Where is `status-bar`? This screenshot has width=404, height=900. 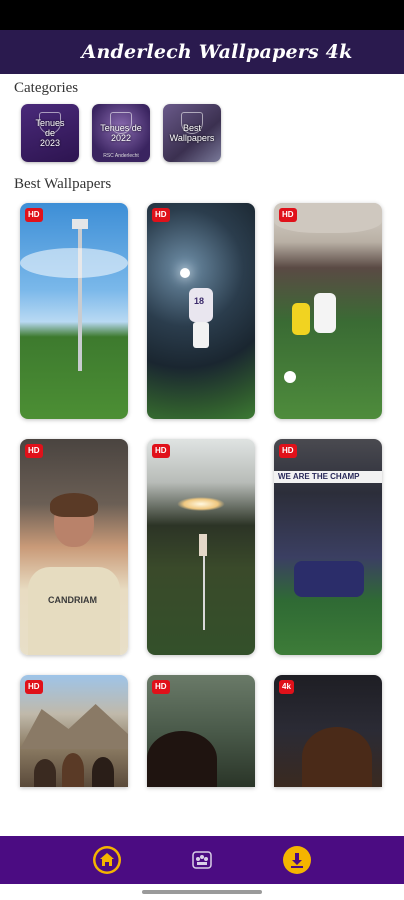
status-bar is located at coordinates (202, 15).